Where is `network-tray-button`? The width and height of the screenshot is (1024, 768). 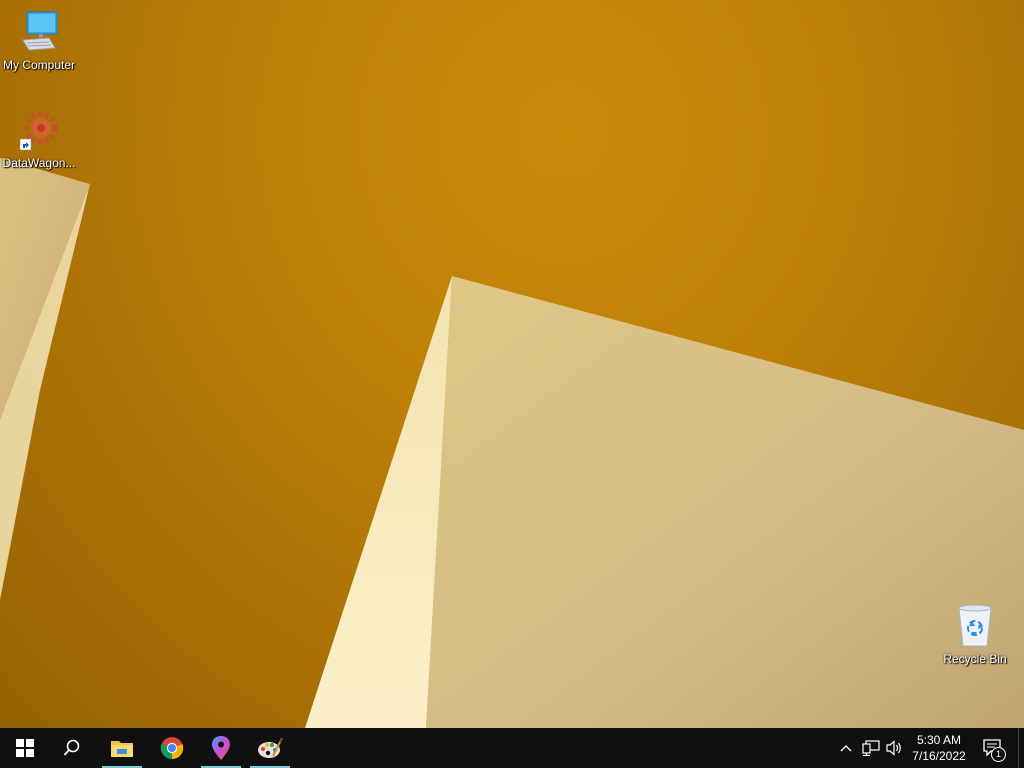
network-tray-button is located at coordinates (871, 748).